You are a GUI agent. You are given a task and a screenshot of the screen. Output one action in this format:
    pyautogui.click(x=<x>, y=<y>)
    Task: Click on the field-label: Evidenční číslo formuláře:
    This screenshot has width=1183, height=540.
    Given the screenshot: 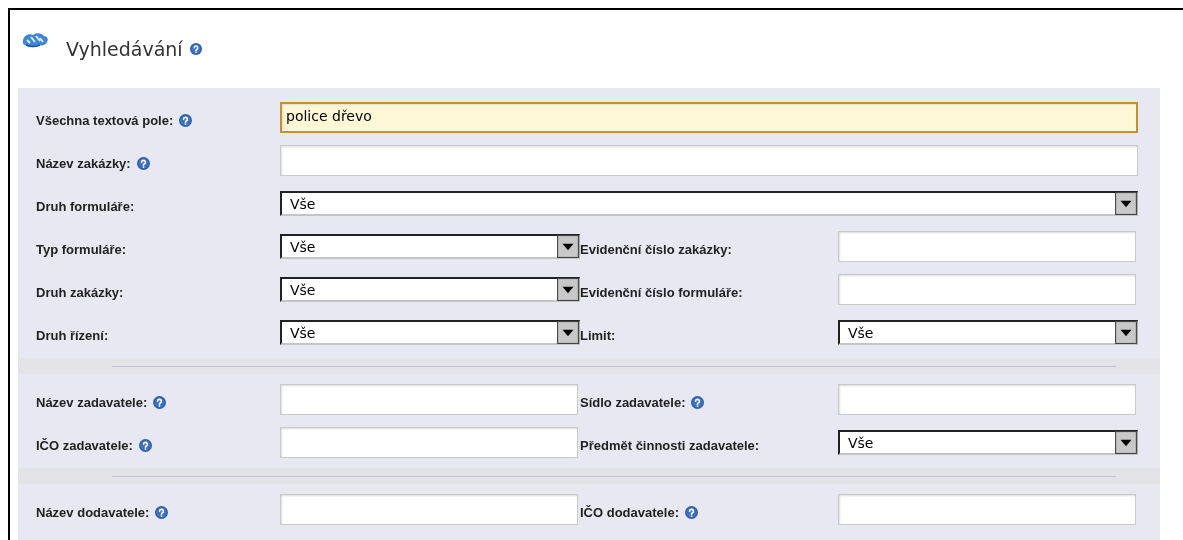 What is the action you would take?
    pyautogui.click(x=661, y=292)
    